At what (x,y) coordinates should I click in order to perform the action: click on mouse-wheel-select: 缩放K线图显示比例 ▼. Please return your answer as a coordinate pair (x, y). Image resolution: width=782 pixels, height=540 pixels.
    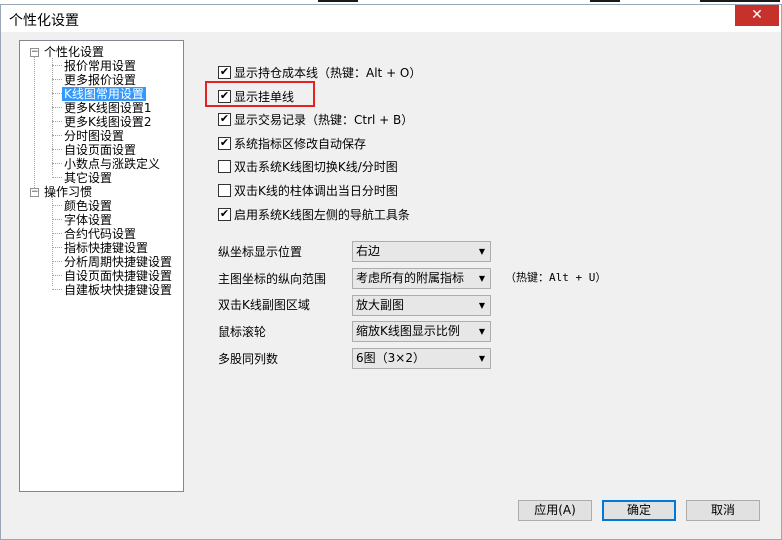
    Looking at the image, I should click on (421, 331).